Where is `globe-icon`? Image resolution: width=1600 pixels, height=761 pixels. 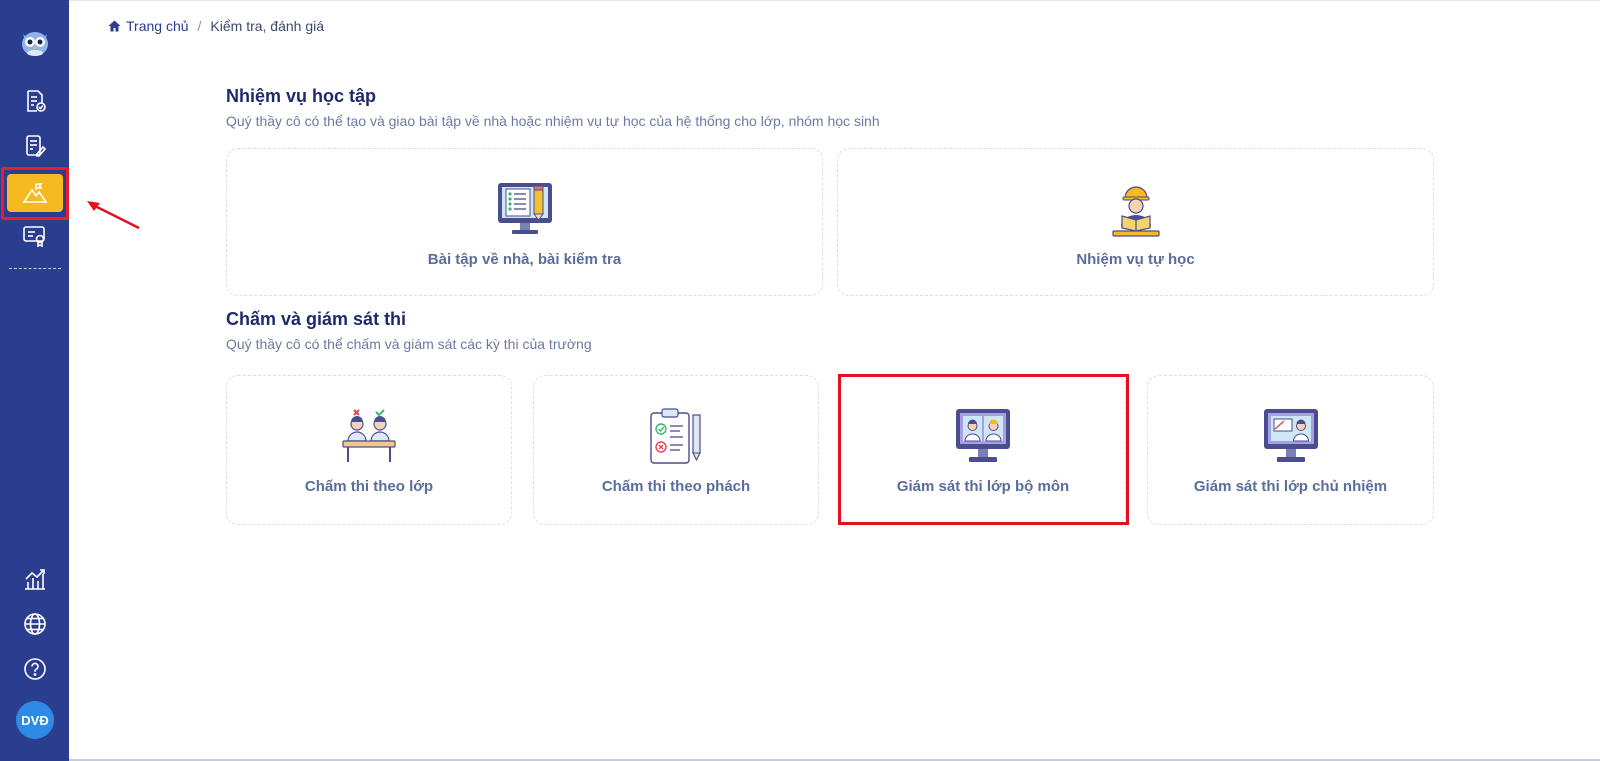 globe-icon is located at coordinates (34, 624).